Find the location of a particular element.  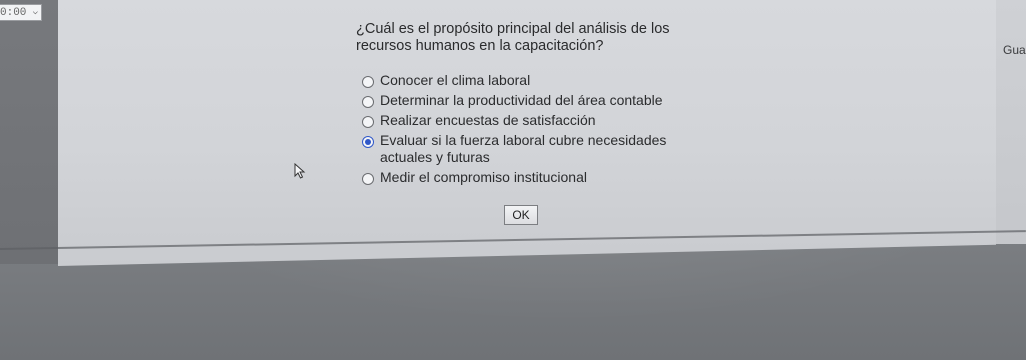

option-encuestas: Realizar encuestas de satisfacción is located at coordinates (527, 120).